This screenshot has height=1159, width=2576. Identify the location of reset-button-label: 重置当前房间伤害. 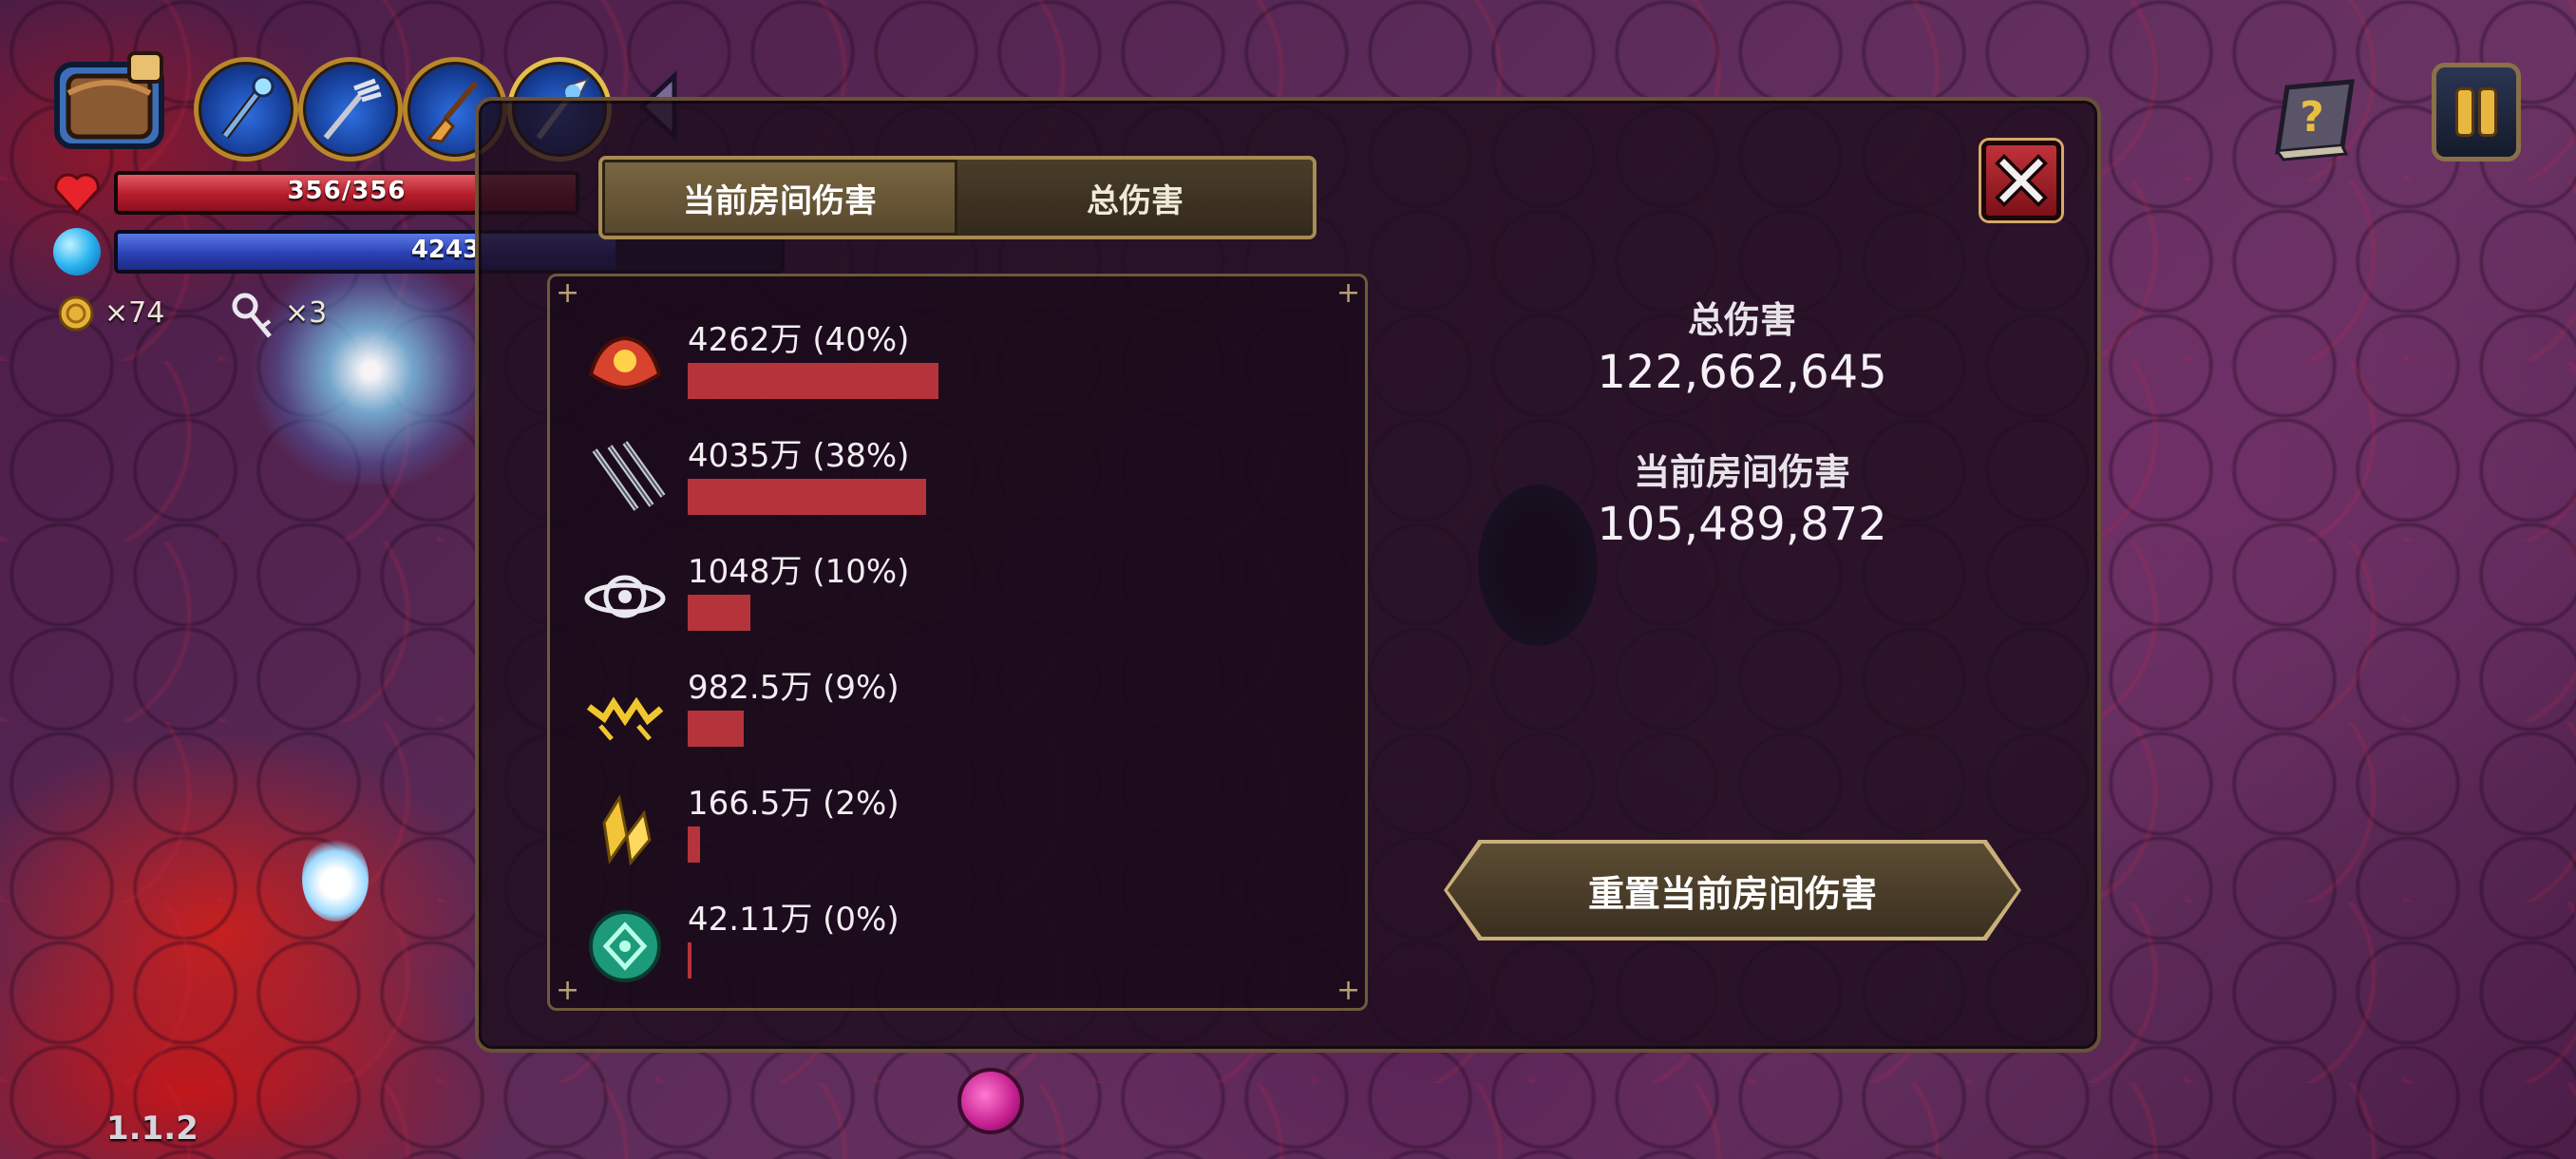
(1732, 893).